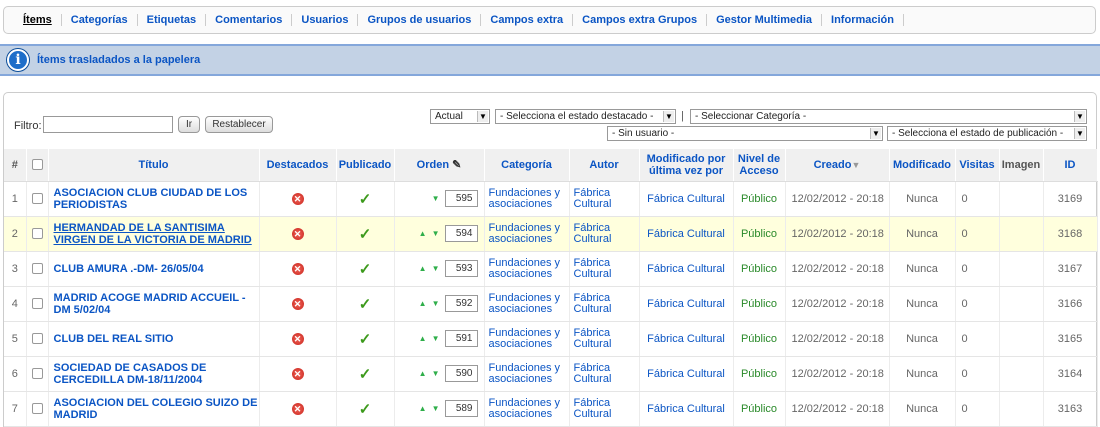 Image resolution: width=1100 pixels, height=427 pixels. I want to click on col-checkall, so click(37, 165).